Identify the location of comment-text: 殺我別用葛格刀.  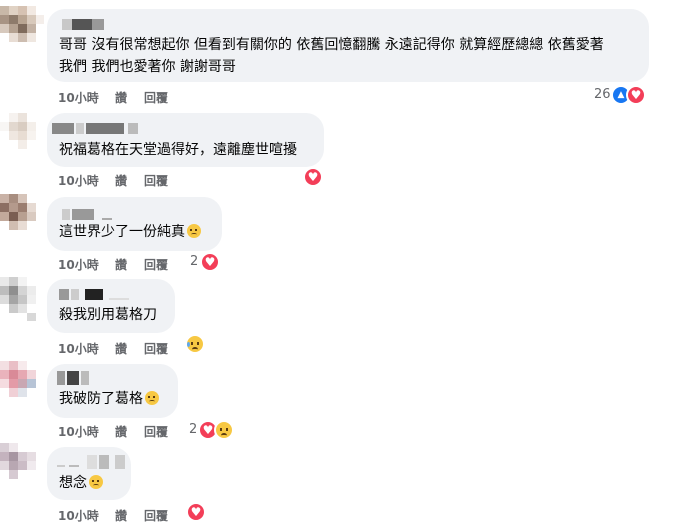
(108, 315).